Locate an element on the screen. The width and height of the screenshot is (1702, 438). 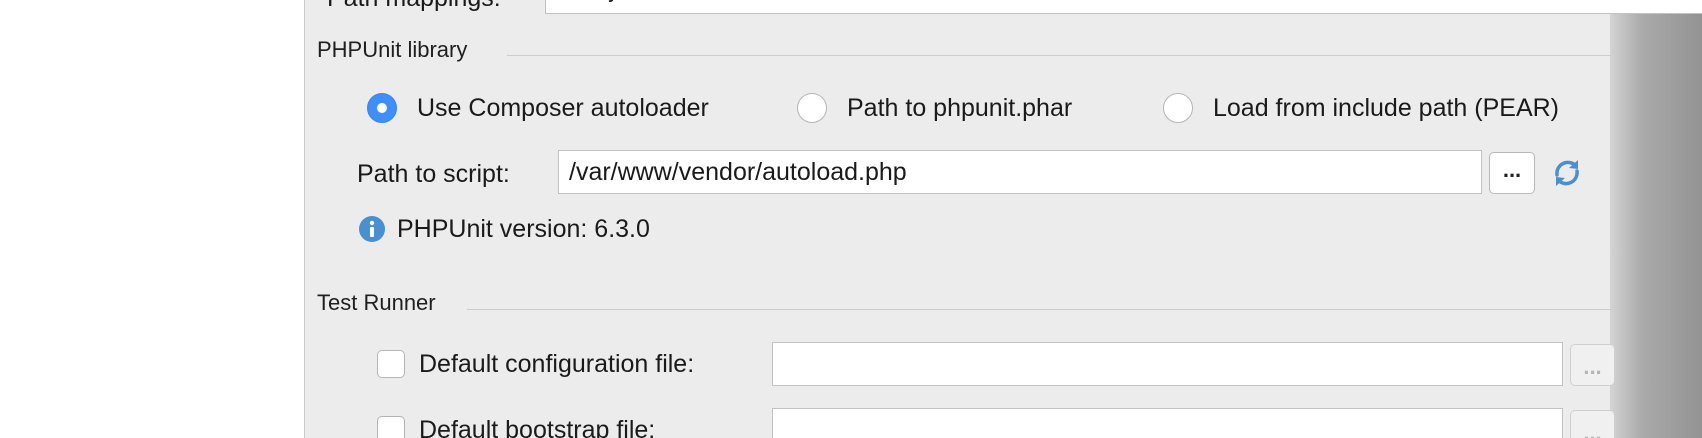
radio-composer-autoloader is located at coordinates (382, 108).